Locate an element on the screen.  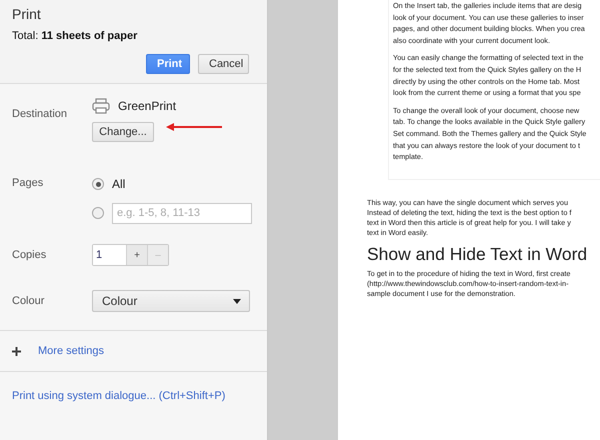
plus-icon is located at coordinates (16, 351).